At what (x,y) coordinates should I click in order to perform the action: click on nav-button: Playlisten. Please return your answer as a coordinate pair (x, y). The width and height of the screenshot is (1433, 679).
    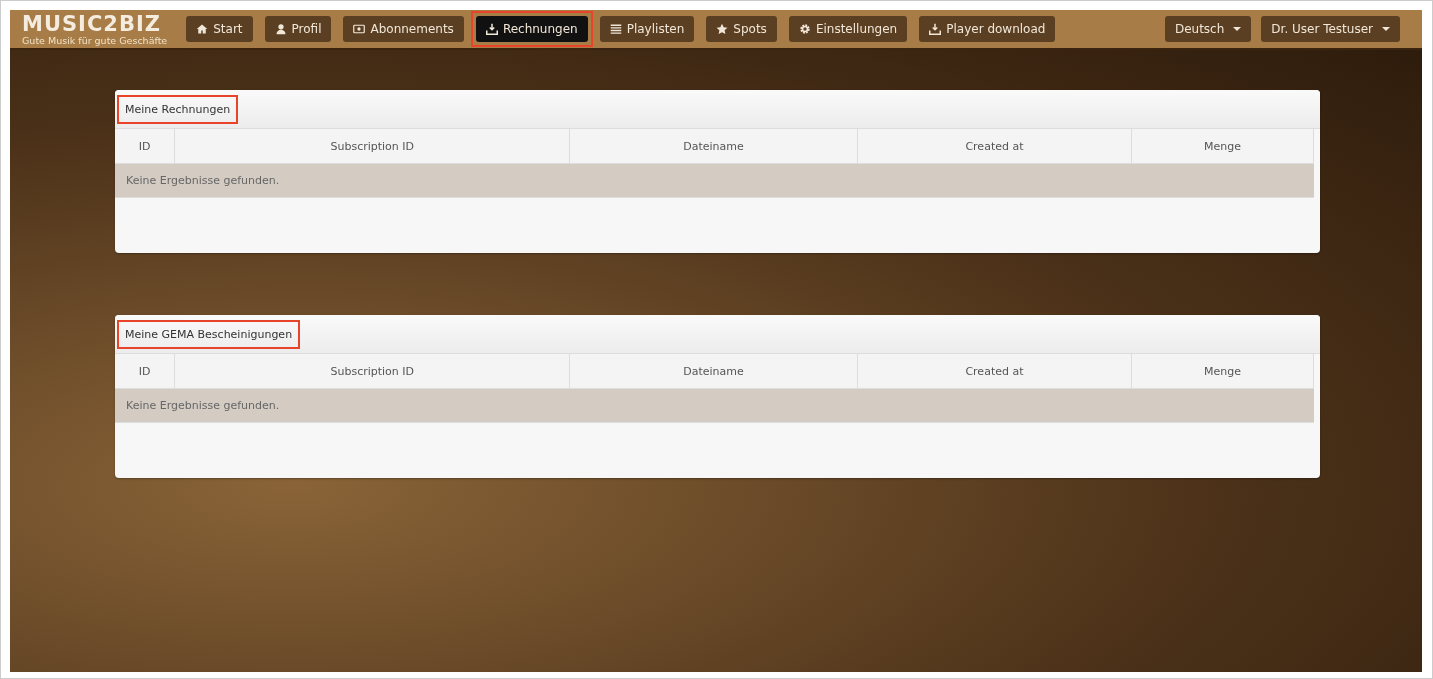
    Looking at the image, I should click on (647, 29).